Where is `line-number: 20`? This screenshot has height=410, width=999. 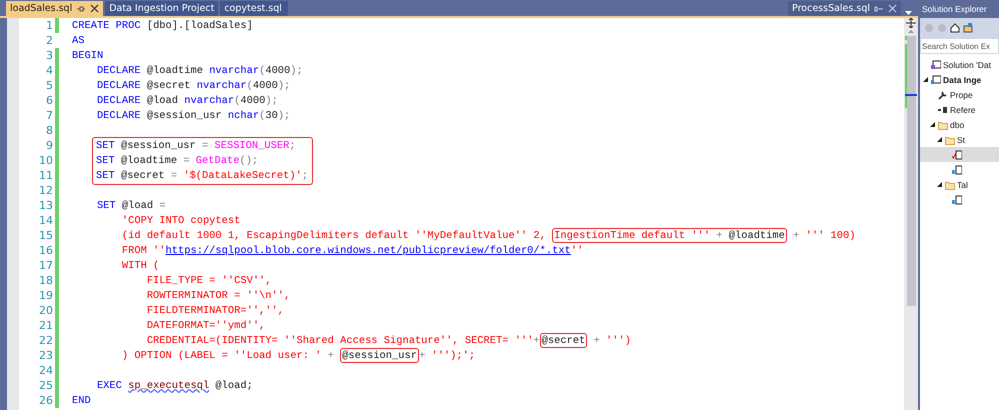
line-number: 20 is located at coordinates (46, 310).